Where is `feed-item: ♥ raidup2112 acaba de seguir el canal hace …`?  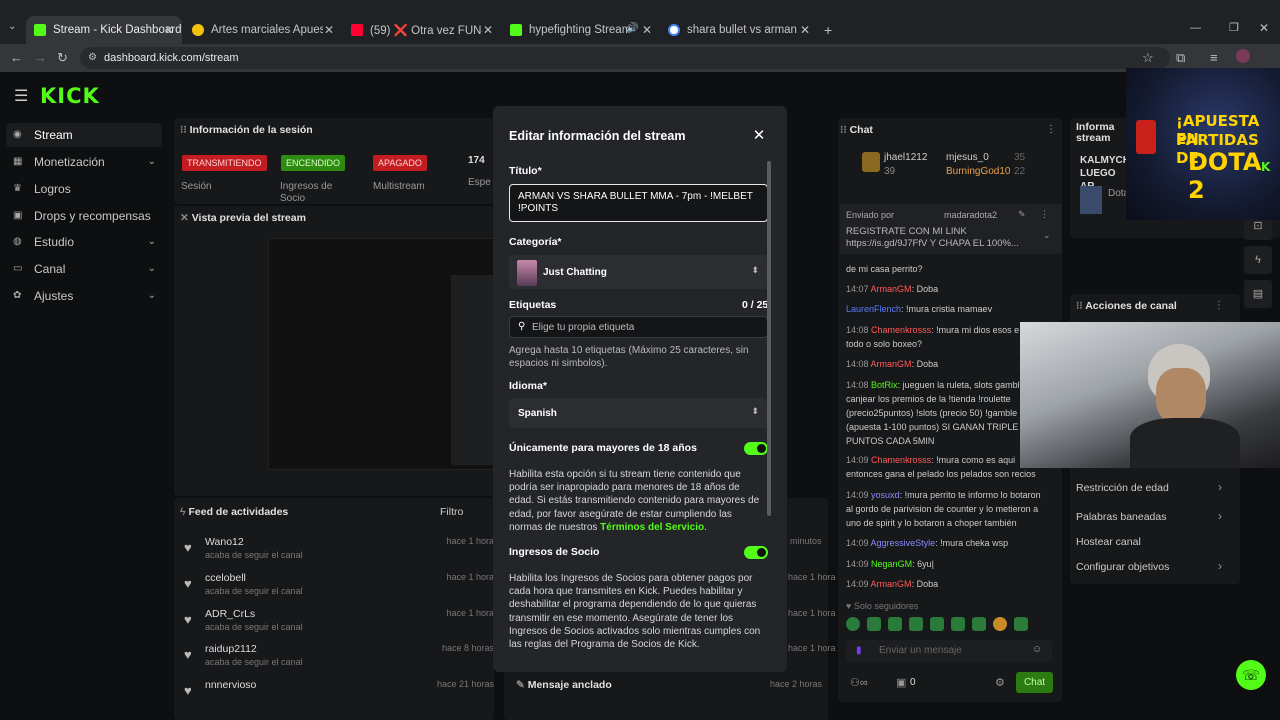
feed-item: ♥ raidup2112 acaba de seguir el canal hace … is located at coordinates (339, 660).